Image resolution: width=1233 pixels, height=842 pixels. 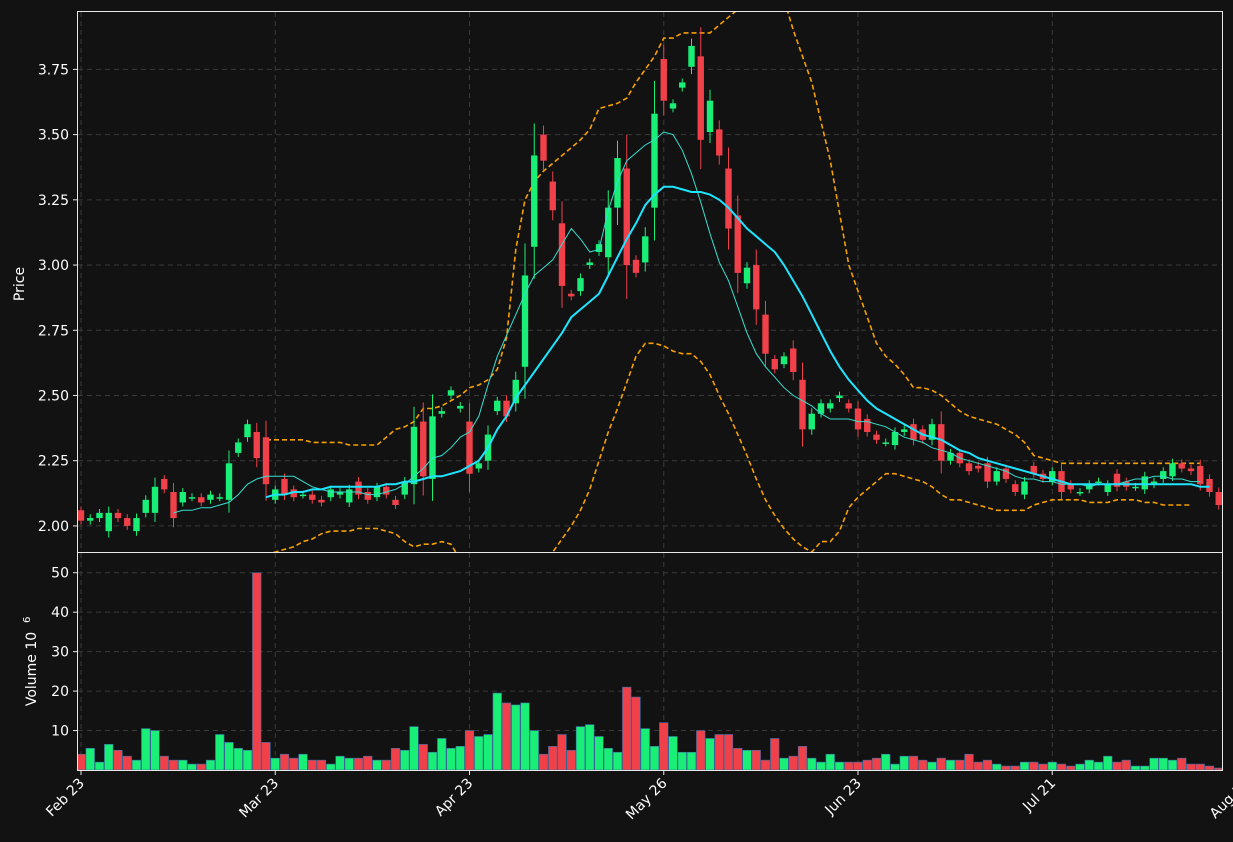 What do you see at coordinates (53, 331) in the screenshot?
I see `price-tick-label: 2.75` at bounding box center [53, 331].